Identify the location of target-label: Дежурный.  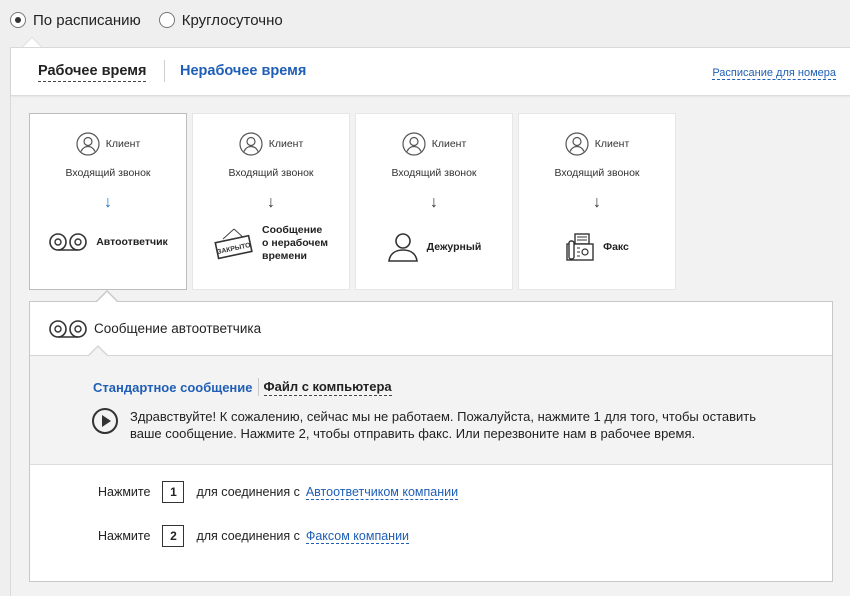
(454, 246).